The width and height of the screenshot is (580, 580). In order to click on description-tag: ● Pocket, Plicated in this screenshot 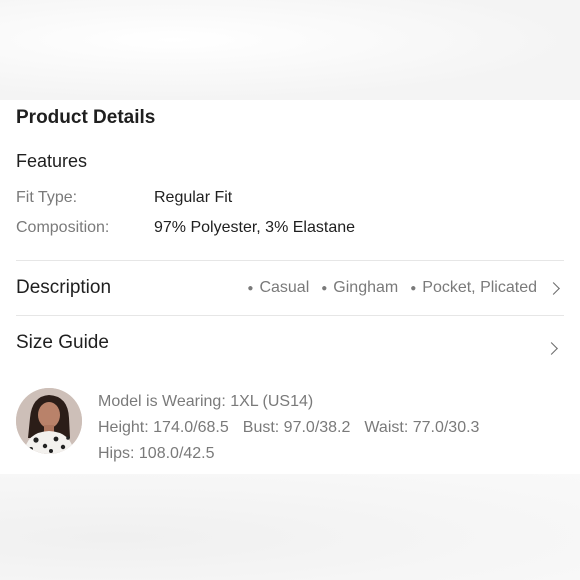, I will do `click(473, 288)`.